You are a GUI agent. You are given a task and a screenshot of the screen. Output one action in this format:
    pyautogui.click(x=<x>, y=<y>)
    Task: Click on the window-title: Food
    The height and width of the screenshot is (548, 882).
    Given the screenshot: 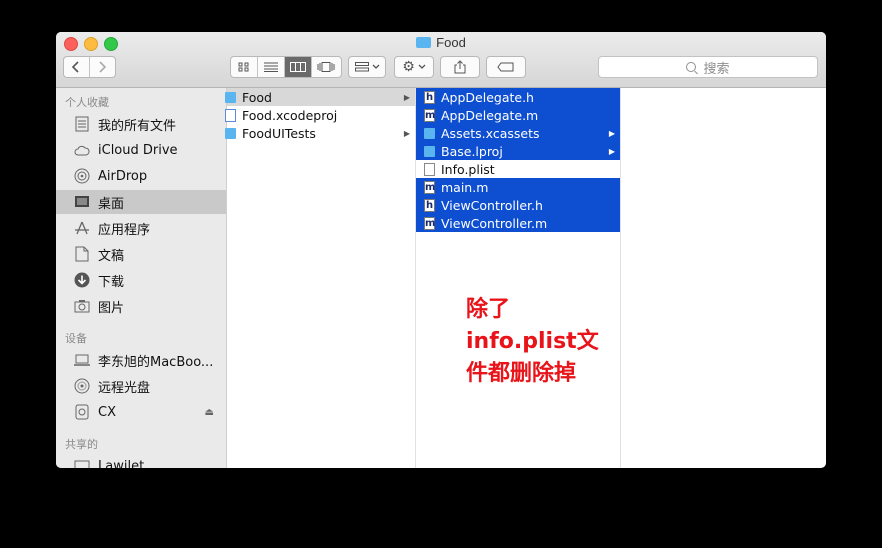 What is the action you would take?
    pyautogui.click(x=441, y=42)
    